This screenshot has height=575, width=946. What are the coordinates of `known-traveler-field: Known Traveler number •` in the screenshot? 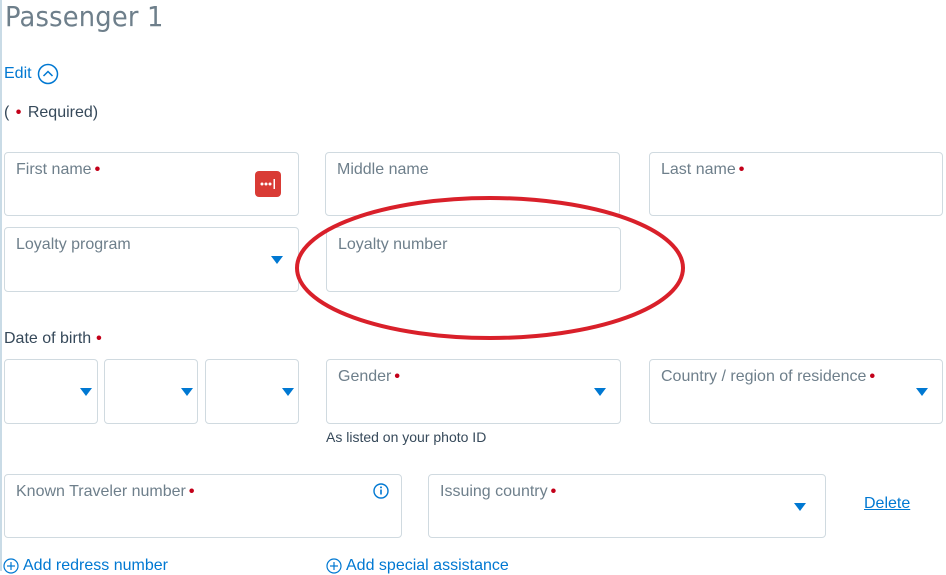 It's located at (203, 506).